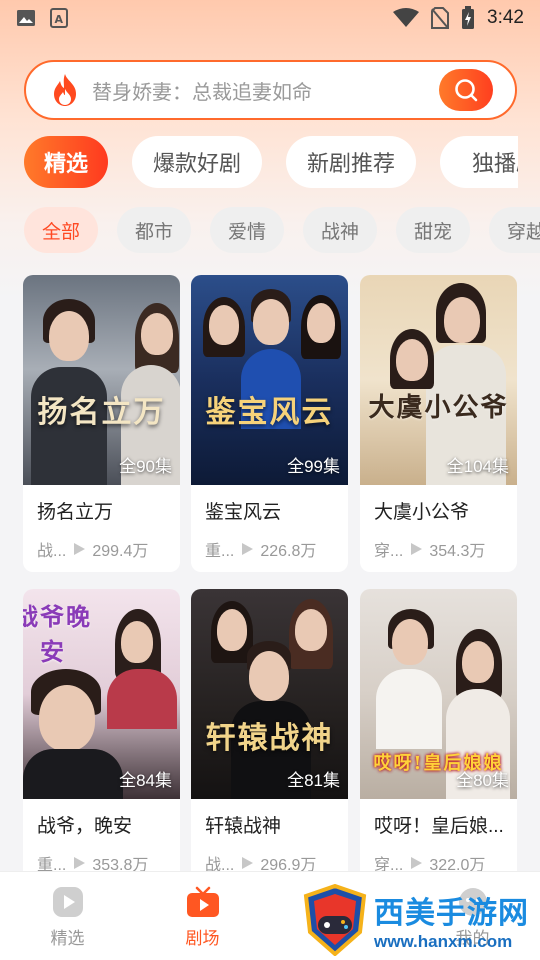 This screenshot has width=540, height=960. I want to click on svg-text: A, so click(59, 19).